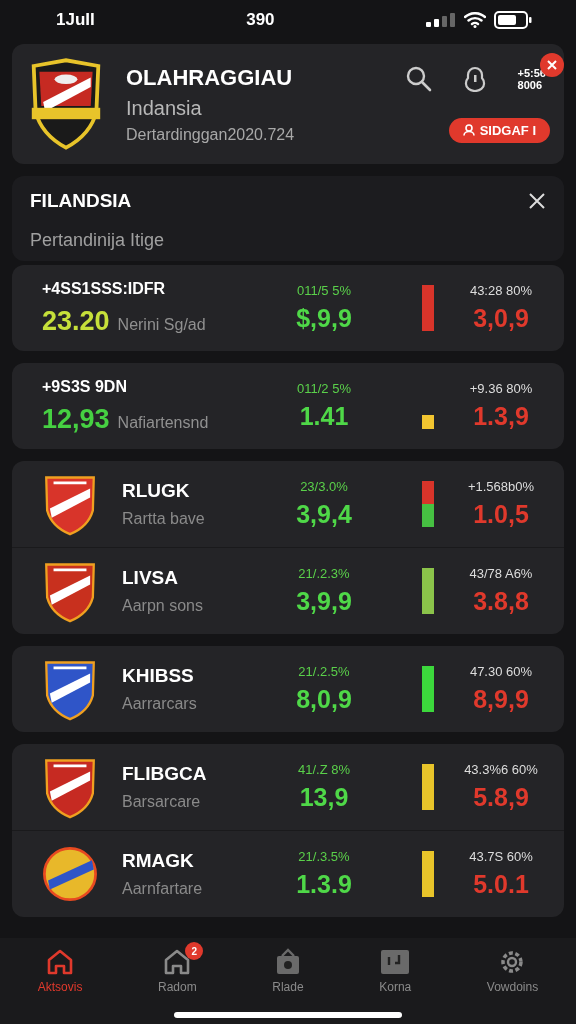 This screenshot has height=1024, width=576. What do you see at coordinates (501, 573) in the screenshot?
I see `change-percent: 43/78 A6%` at bounding box center [501, 573].